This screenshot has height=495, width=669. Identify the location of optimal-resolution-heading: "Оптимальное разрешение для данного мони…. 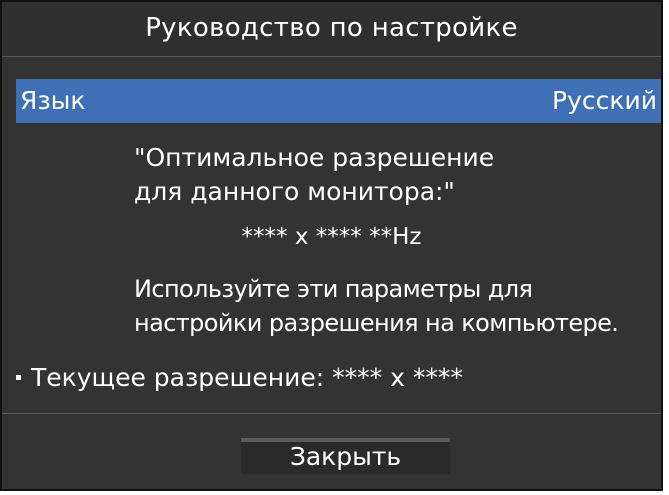
(314, 174).